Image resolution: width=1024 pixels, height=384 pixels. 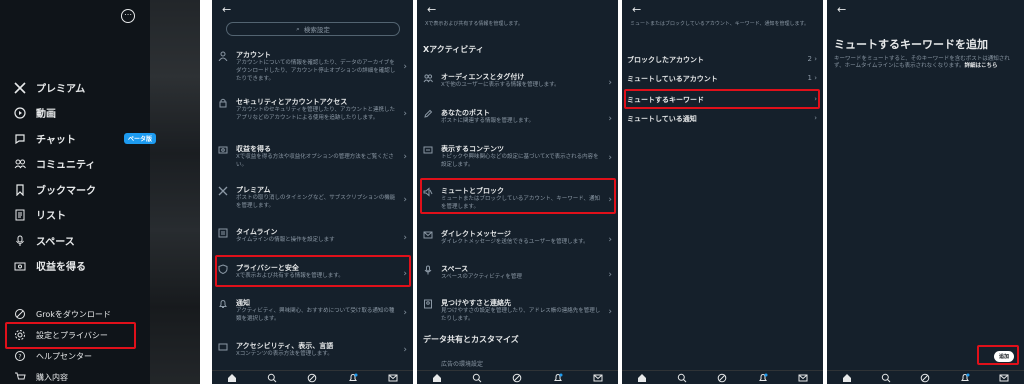 What do you see at coordinates (35, 112) in the screenshot?
I see `nav-item-video: 動画` at bounding box center [35, 112].